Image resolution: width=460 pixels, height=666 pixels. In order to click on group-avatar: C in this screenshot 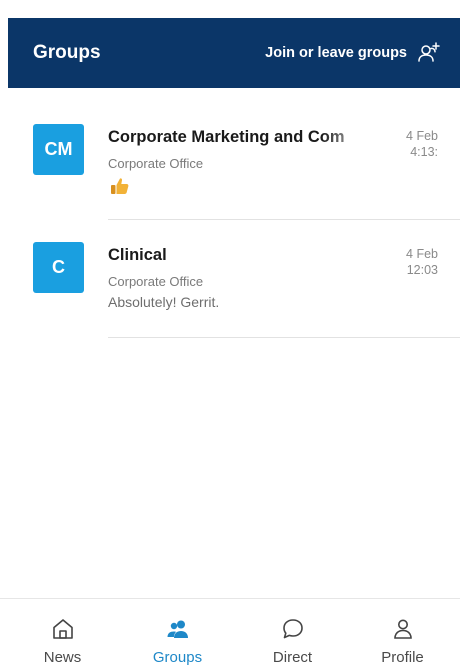, I will do `click(58, 267)`.